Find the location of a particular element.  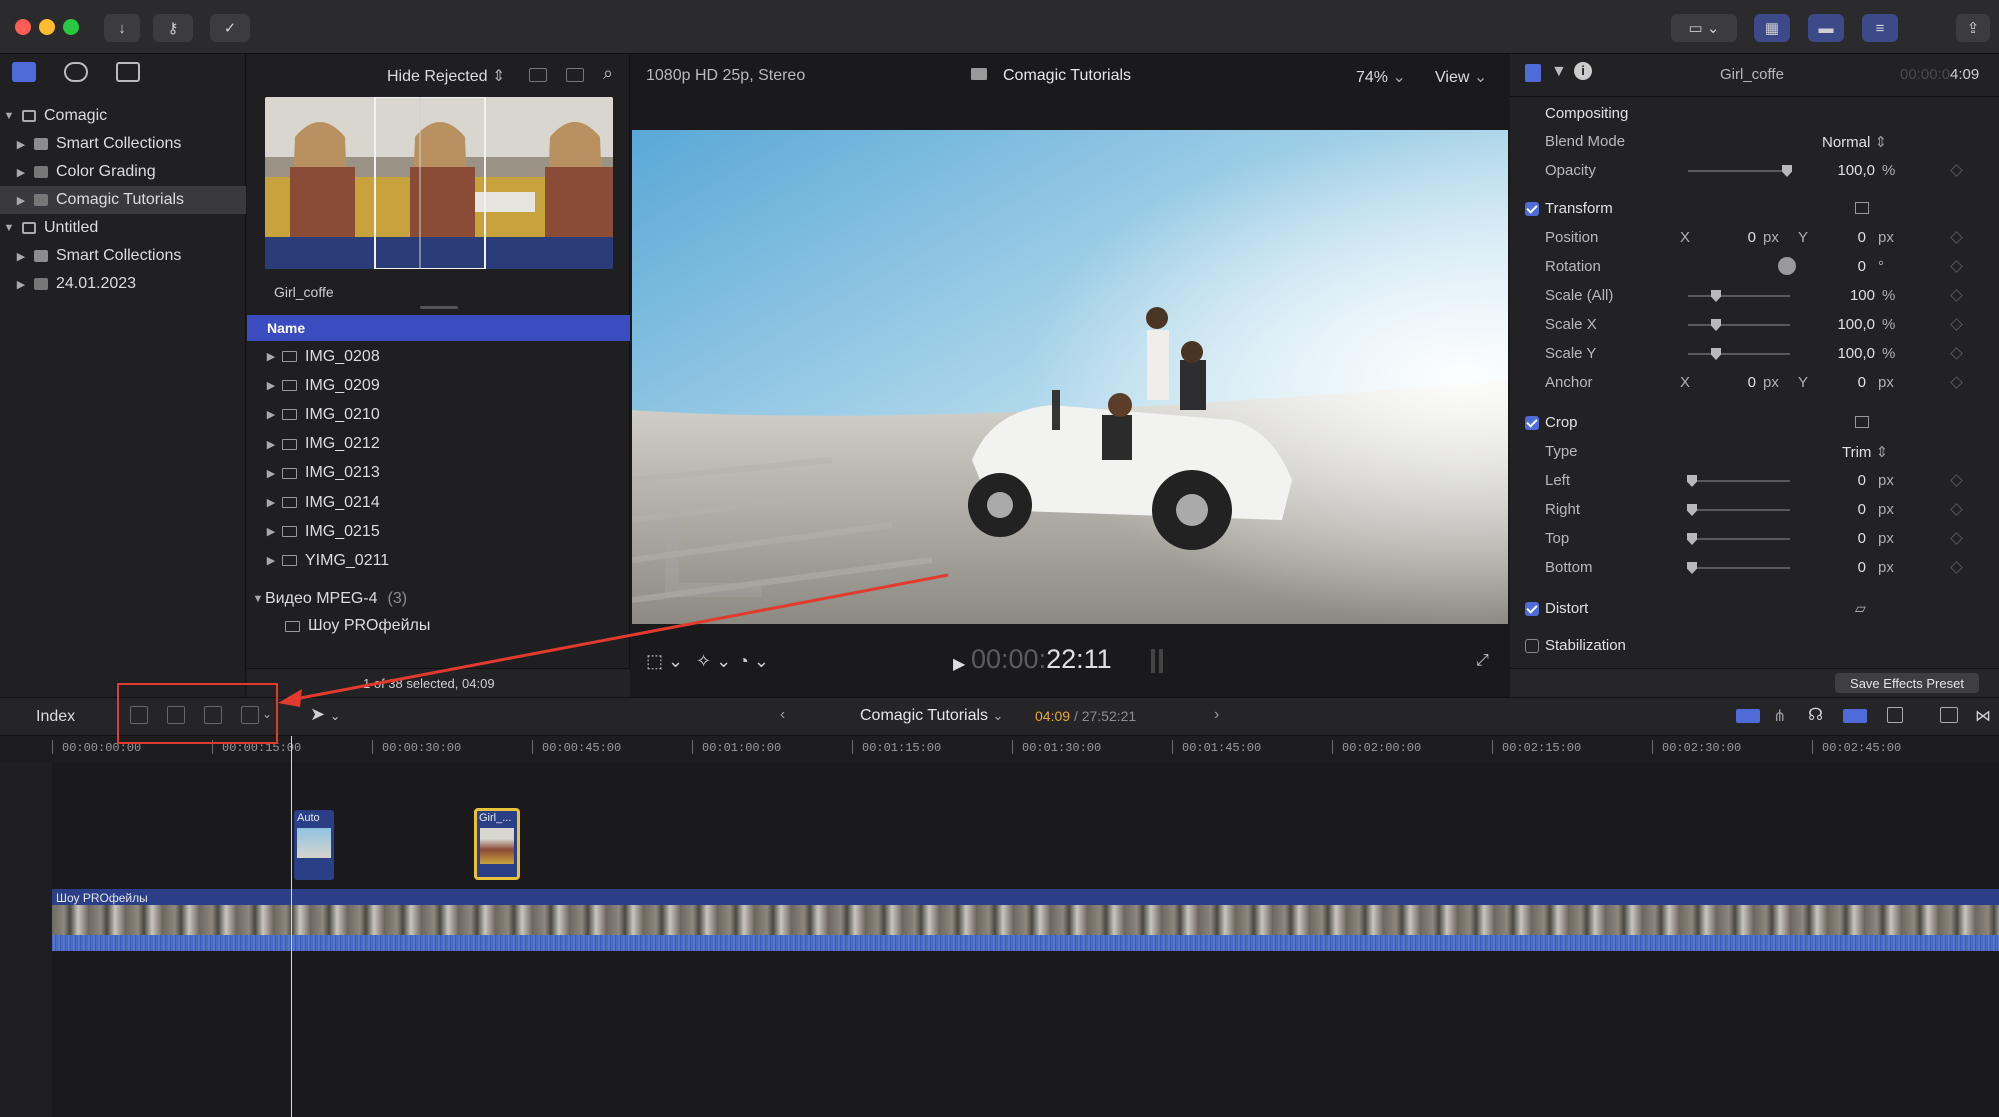

filter-inspector-icon: ▼ is located at coordinates (1559, 72).